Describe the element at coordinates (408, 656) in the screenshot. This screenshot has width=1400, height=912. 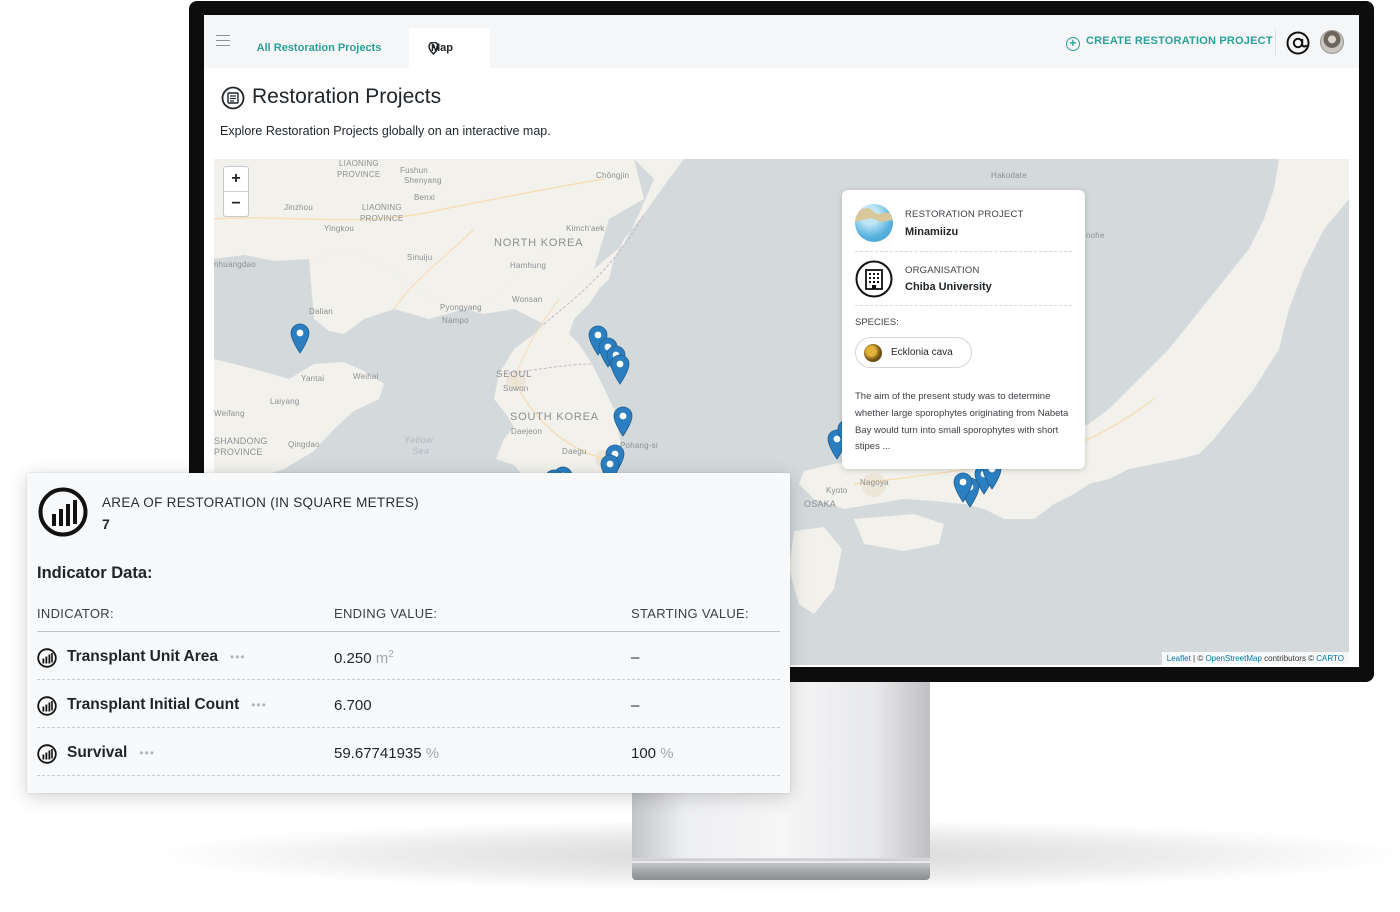
I see `table-row: Transplant Unit Area ••• 0.250 m2 –` at that location.